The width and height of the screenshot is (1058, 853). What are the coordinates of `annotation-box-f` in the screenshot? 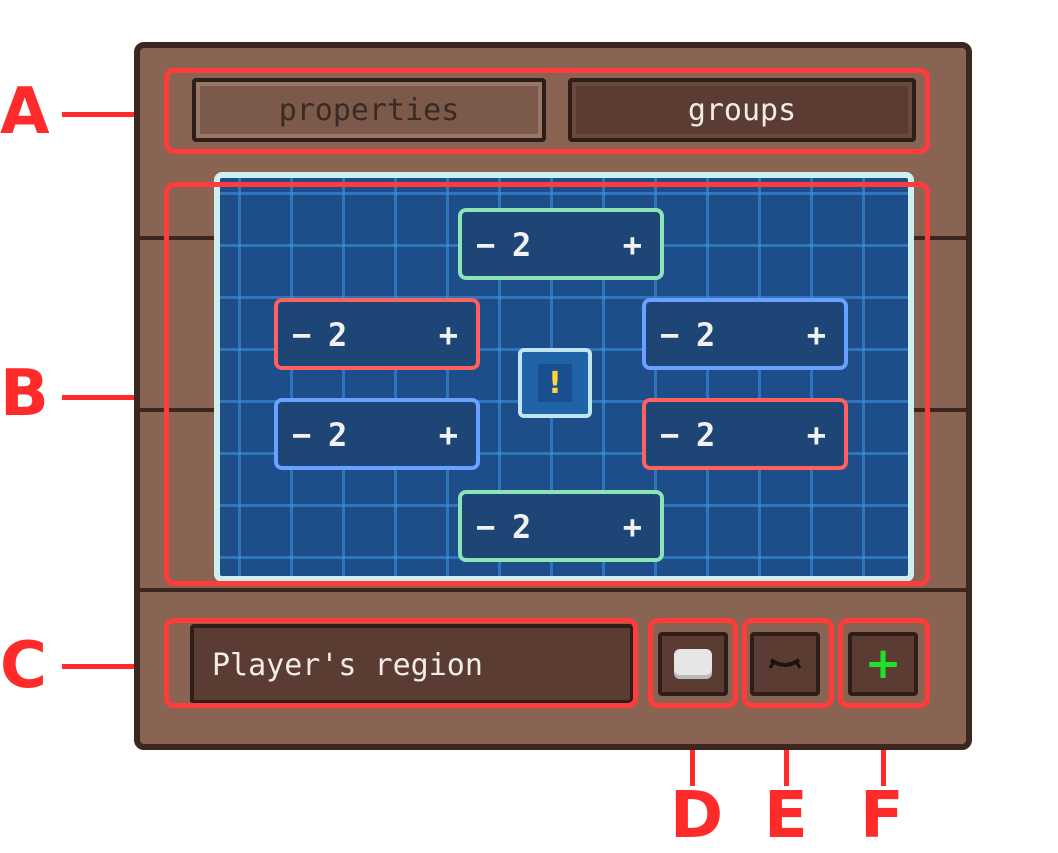 It's located at (884, 663).